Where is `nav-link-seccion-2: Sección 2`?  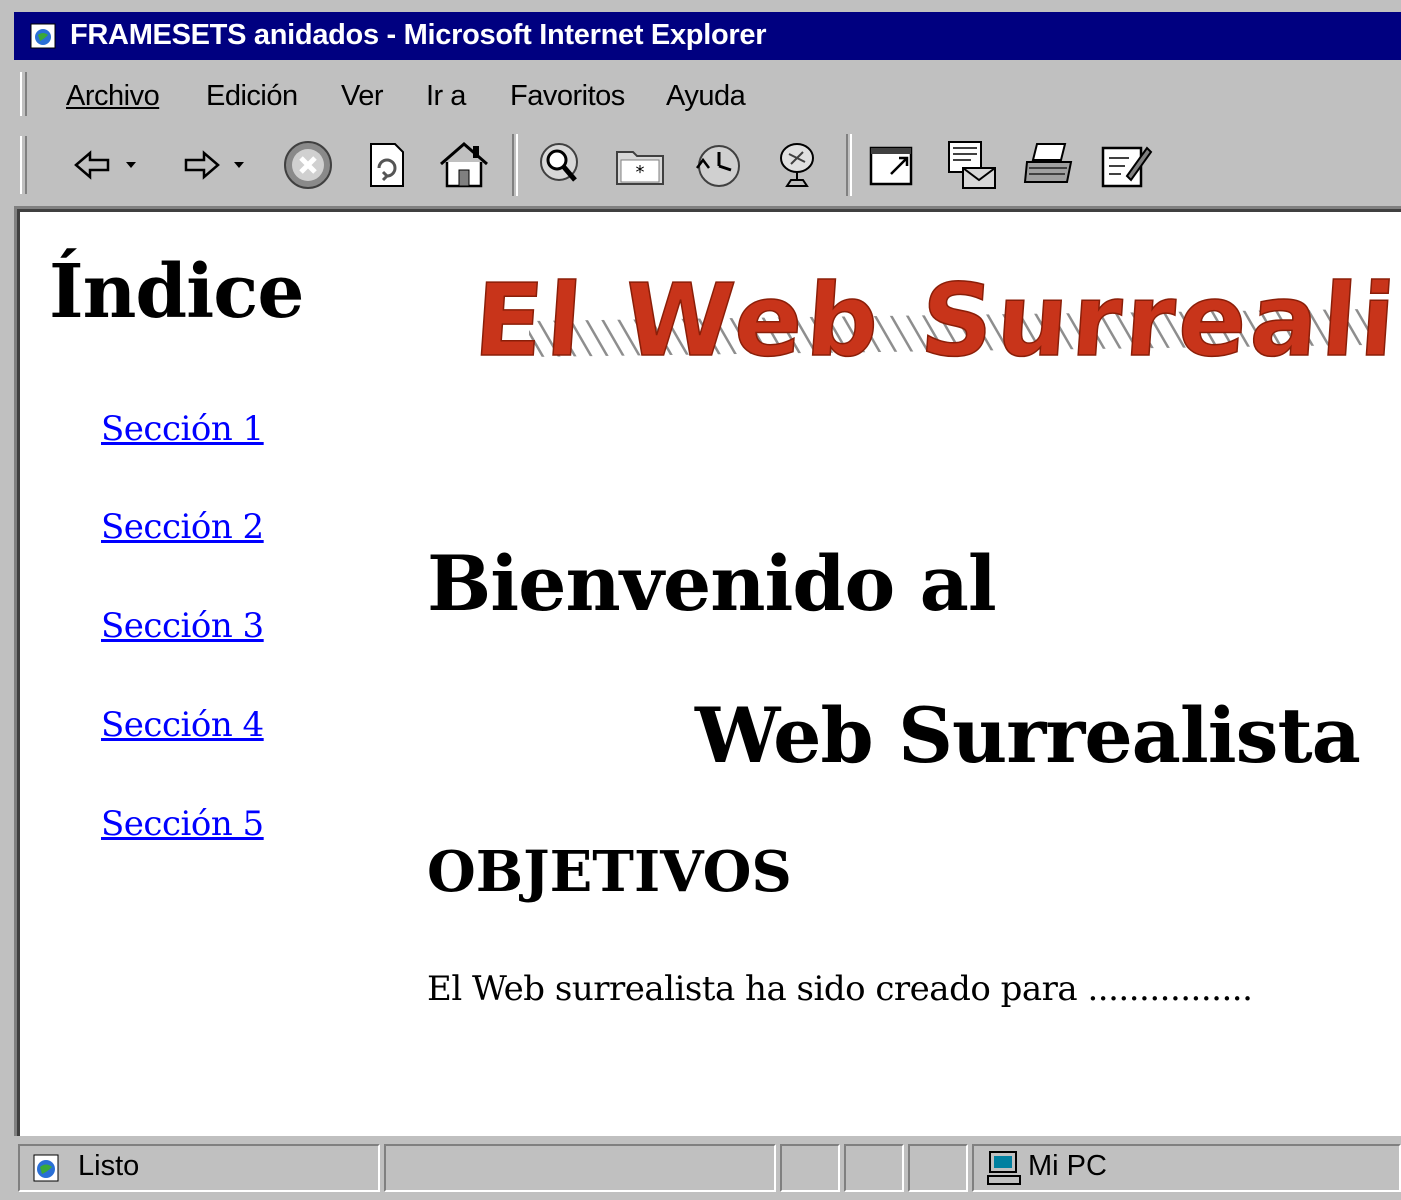 nav-link-seccion-2: Sección 2 is located at coordinates (182, 527).